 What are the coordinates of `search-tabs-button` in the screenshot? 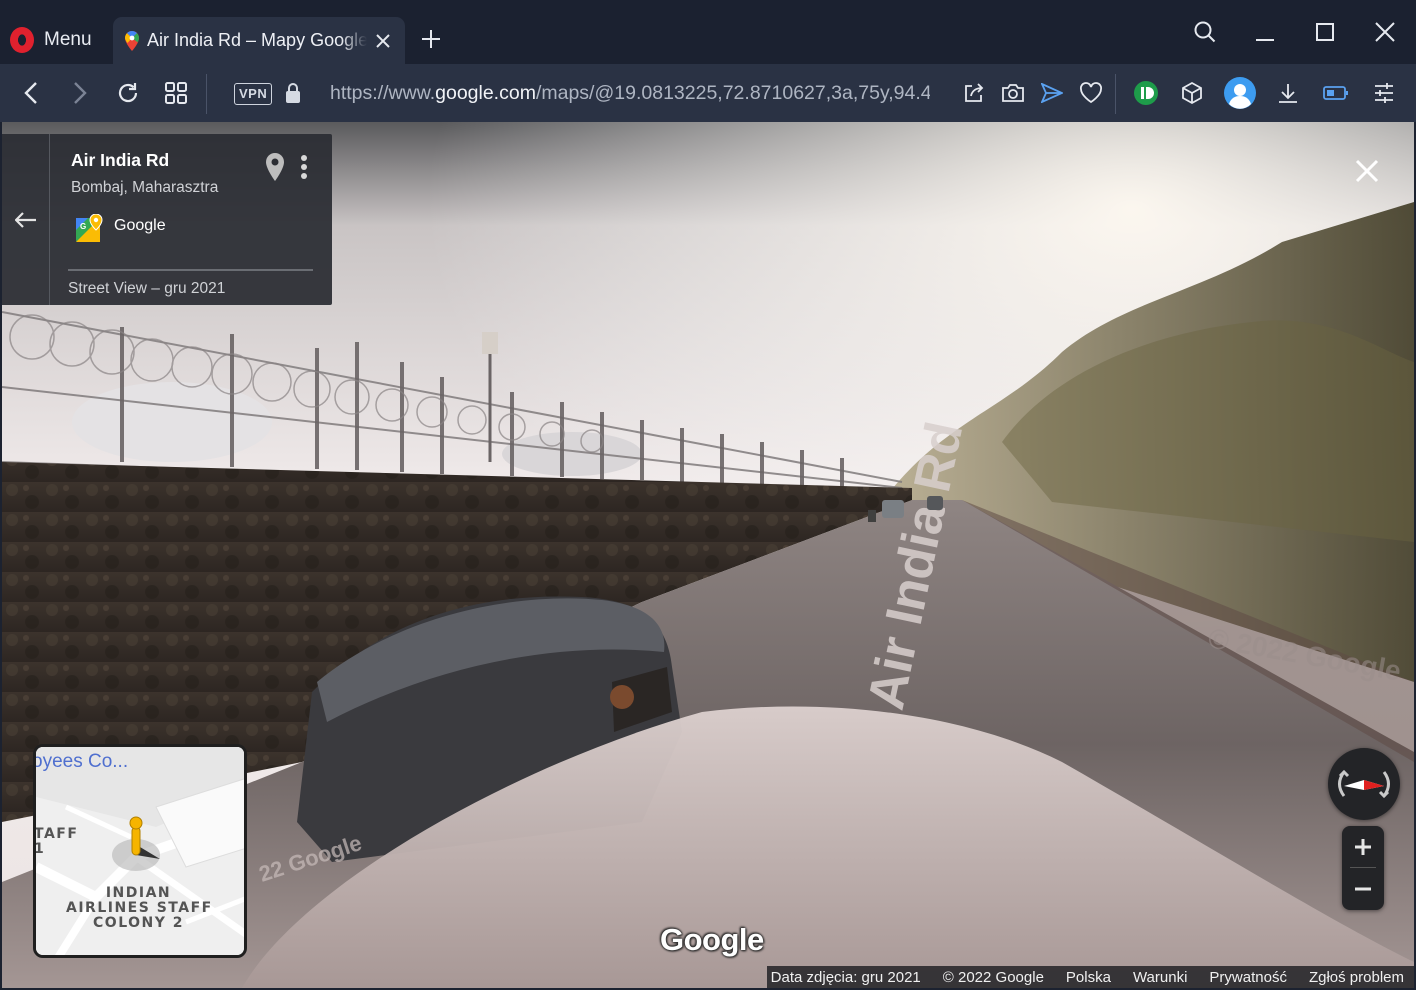 It's located at (1205, 32).